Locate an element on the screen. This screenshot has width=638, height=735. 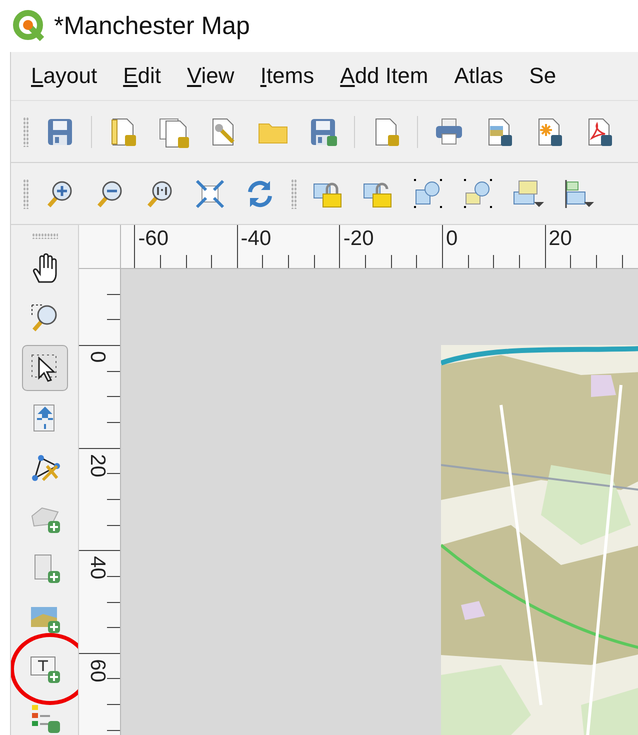
menu-item: View is located at coordinates (210, 76).